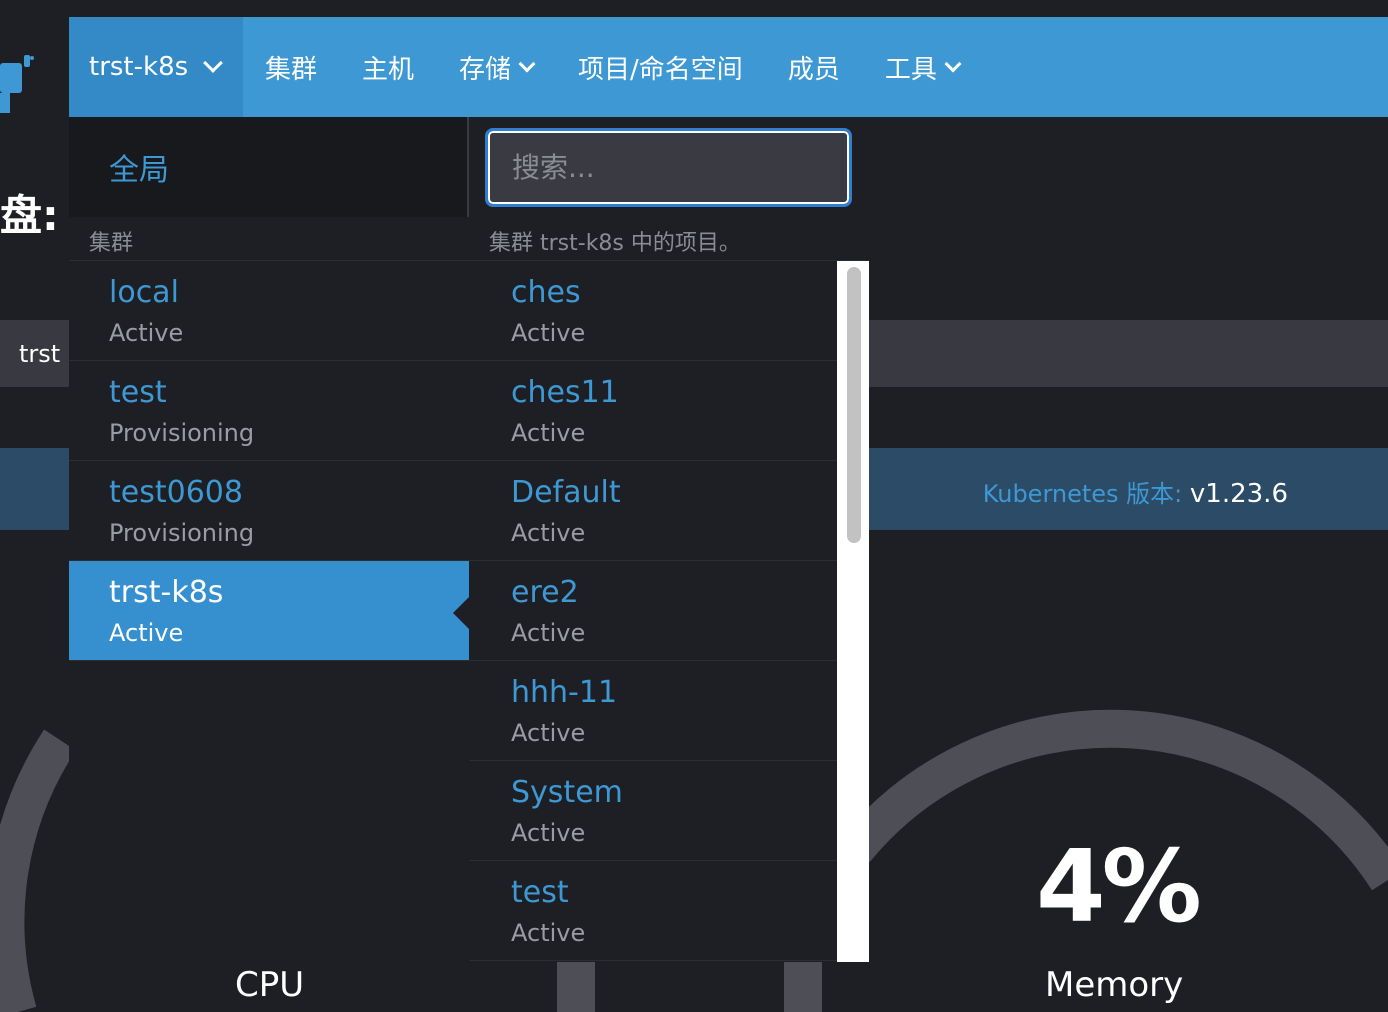 This screenshot has height=1012, width=1388. Describe the element at coordinates (854, 405) in the screenshot. I see `scrollbar-thumb` at that location.